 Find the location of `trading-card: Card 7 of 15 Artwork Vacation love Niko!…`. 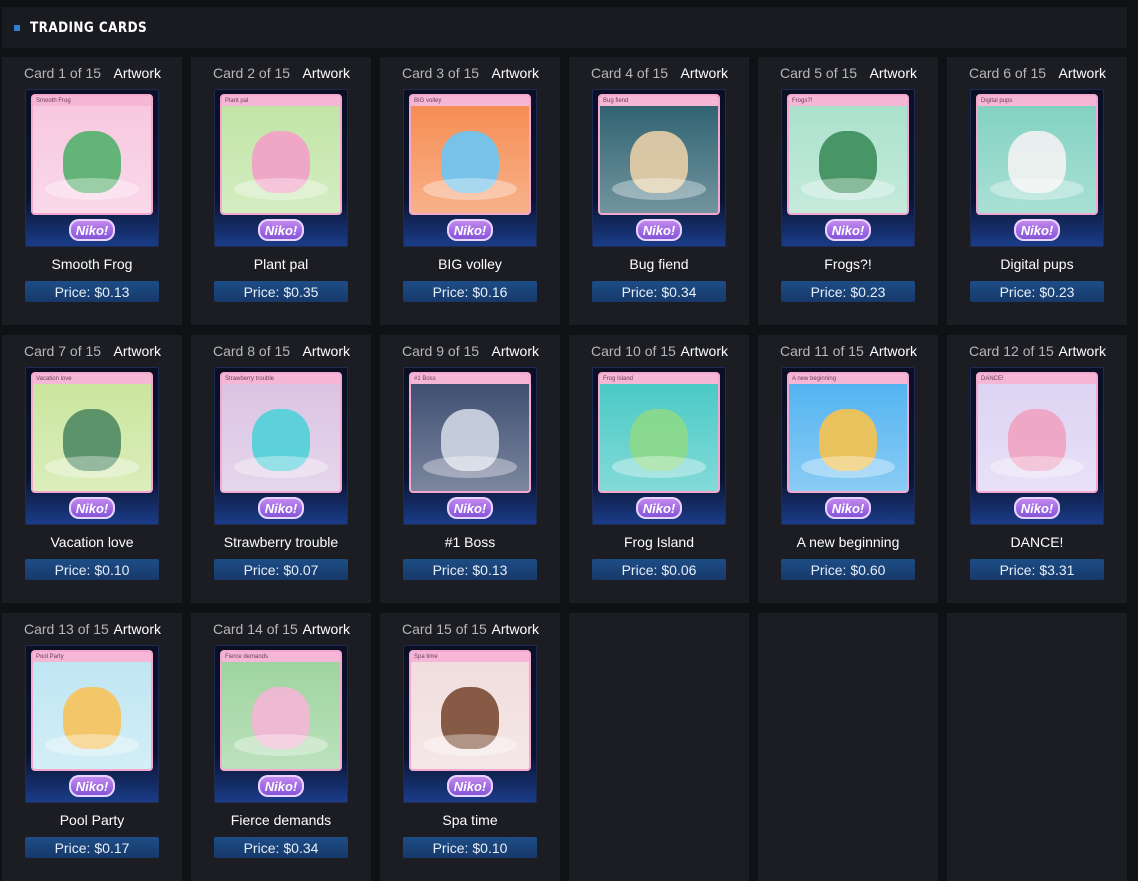

trading-card: Card 7 of 15 Artwork Vacation love Niko!… is located at coordinates (92, 469).